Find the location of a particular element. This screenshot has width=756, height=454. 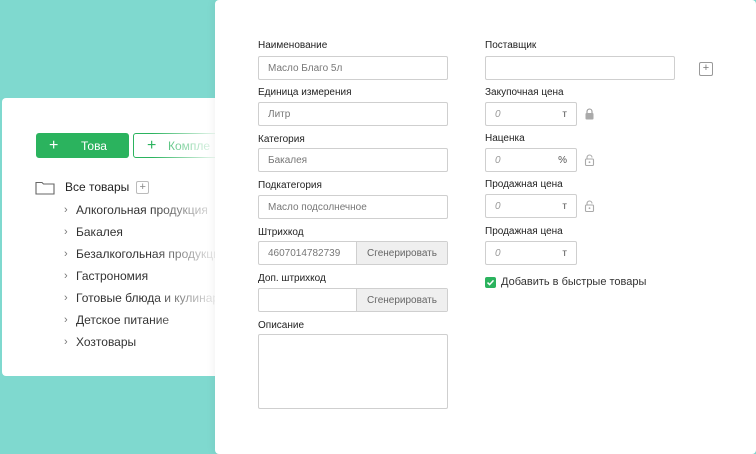

add-supplier-icon: + is located at coordinates (706, 69).